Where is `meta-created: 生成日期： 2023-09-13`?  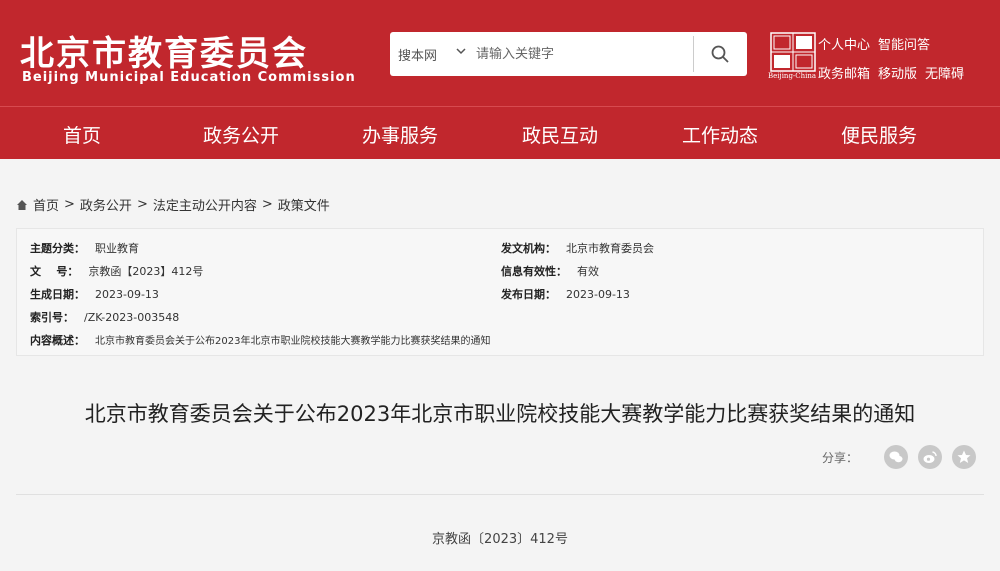
meta-created: 生成日期： 2023-09-13 is located at coordinates (94, 294).